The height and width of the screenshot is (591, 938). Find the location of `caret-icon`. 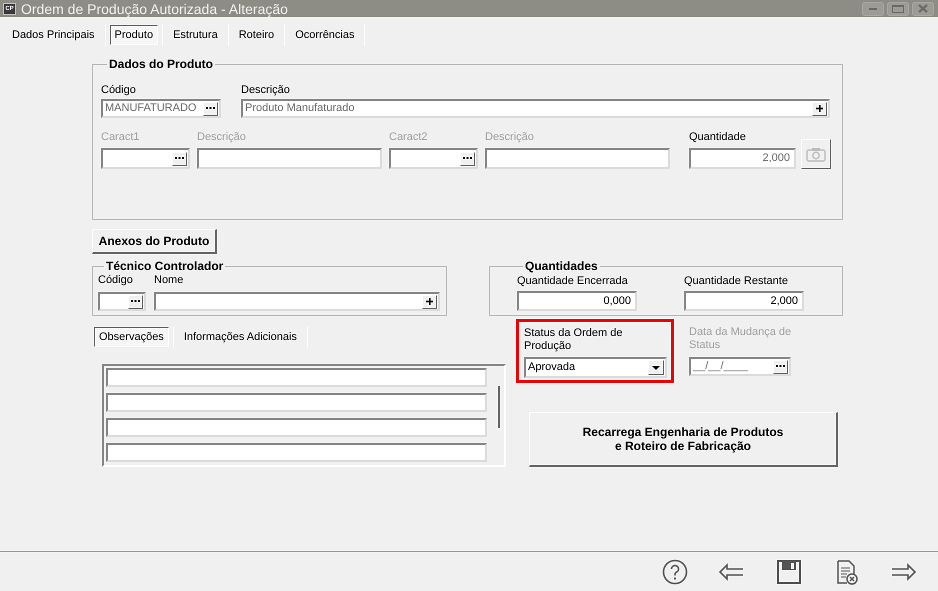

caret-icon is located at coordinates (656, 368).